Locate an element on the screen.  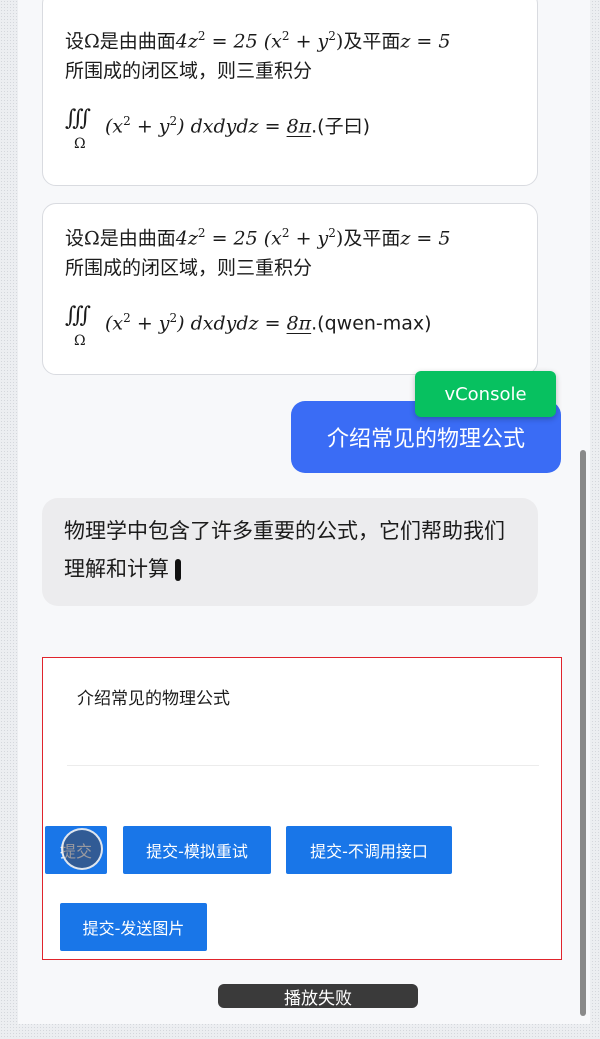
integral-formula: ∭ Ω (x2 + y2) dxdydz = 8π.(qwen-max) is located at coordinates (290, 330).